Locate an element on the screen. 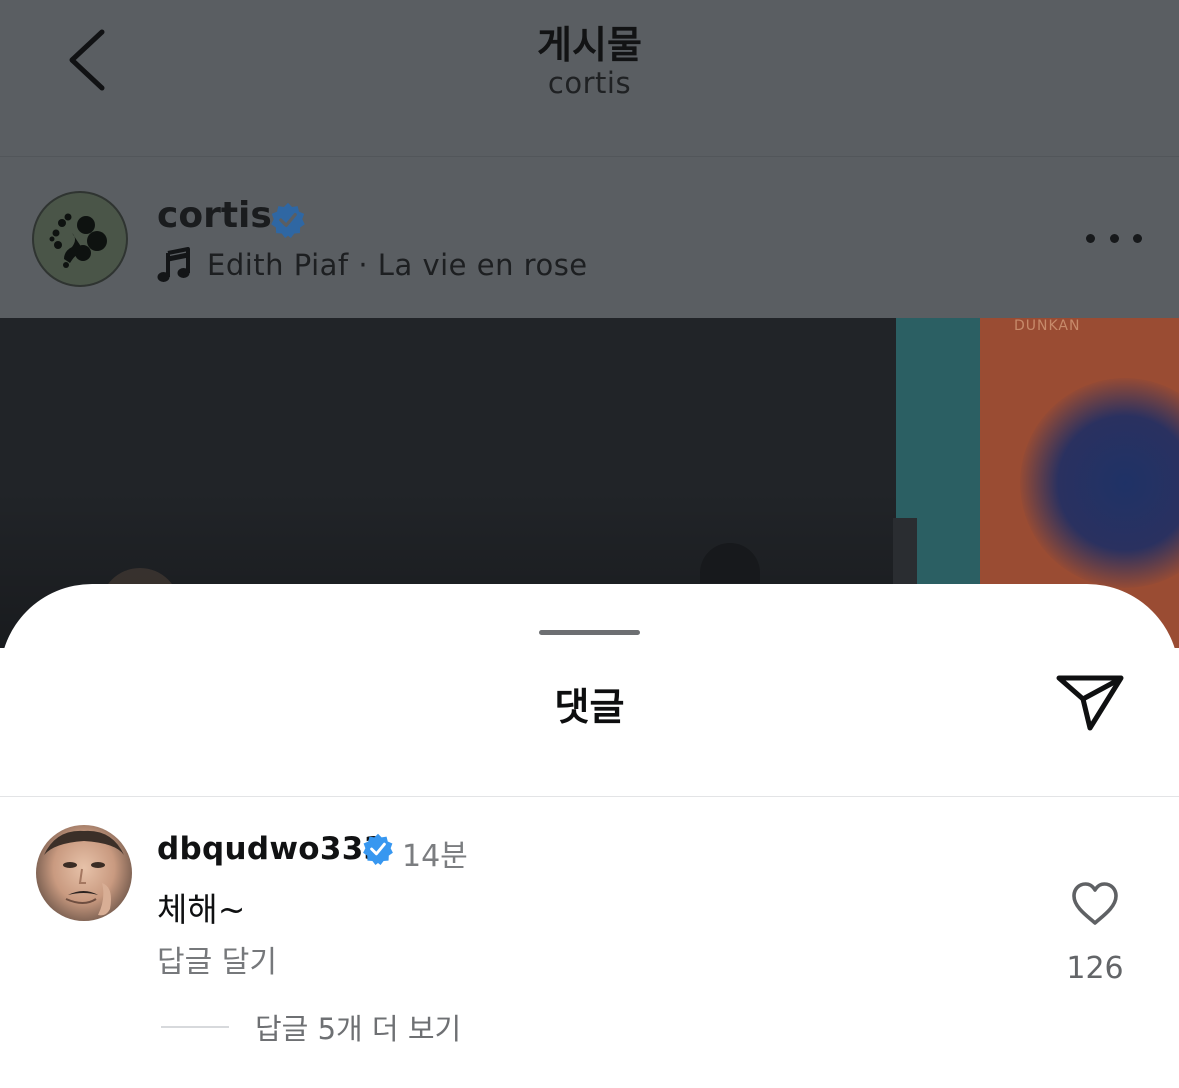 The image size is (1179, 1088). comments-title: 댓글 is located at coordinates (589, 707).